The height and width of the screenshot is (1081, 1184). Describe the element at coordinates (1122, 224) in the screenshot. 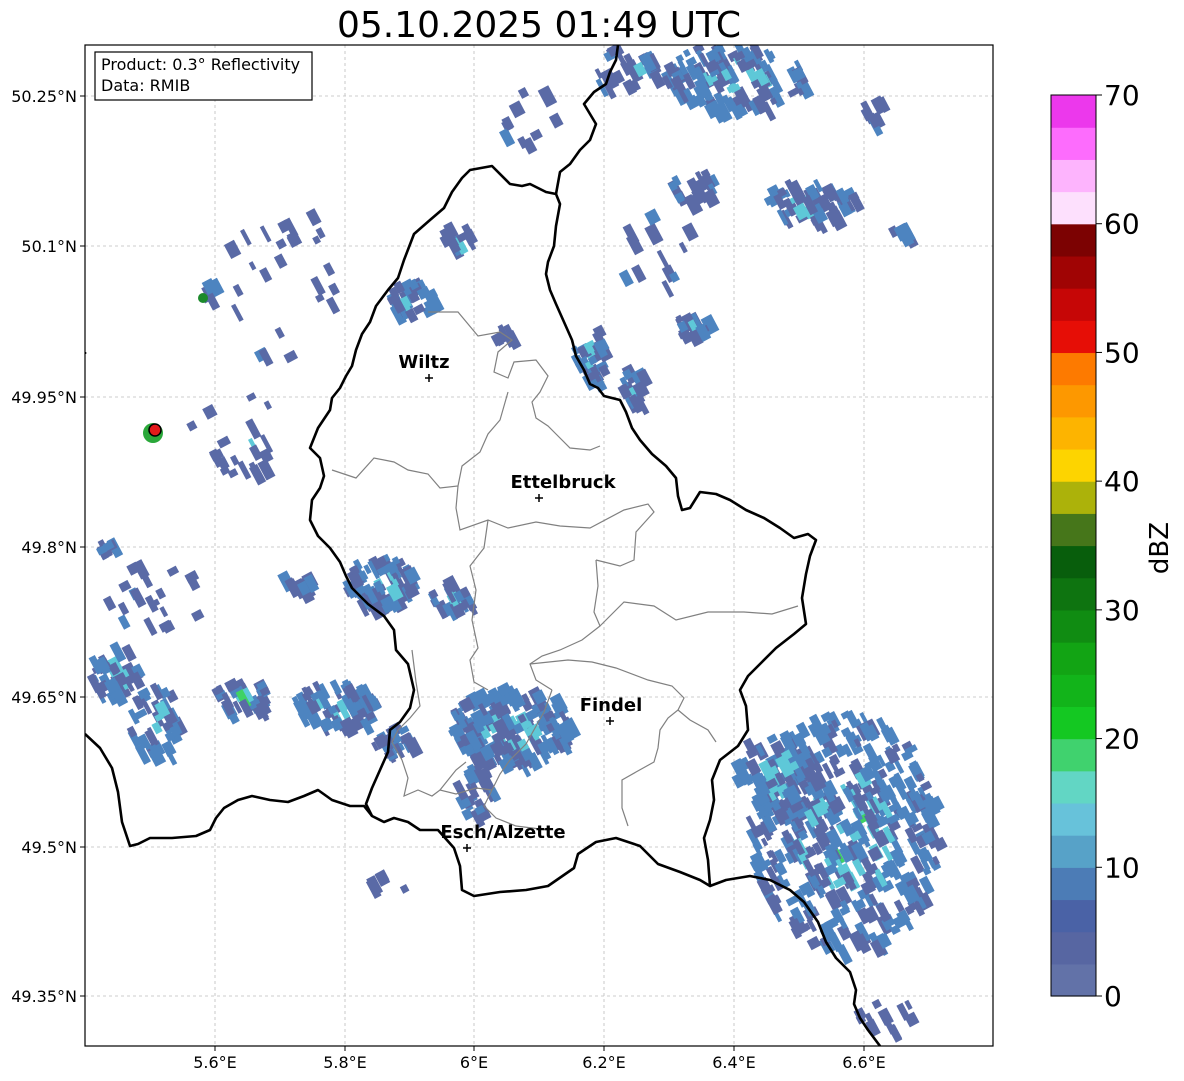

I see `colorbar-tick-label: 60` at that location.